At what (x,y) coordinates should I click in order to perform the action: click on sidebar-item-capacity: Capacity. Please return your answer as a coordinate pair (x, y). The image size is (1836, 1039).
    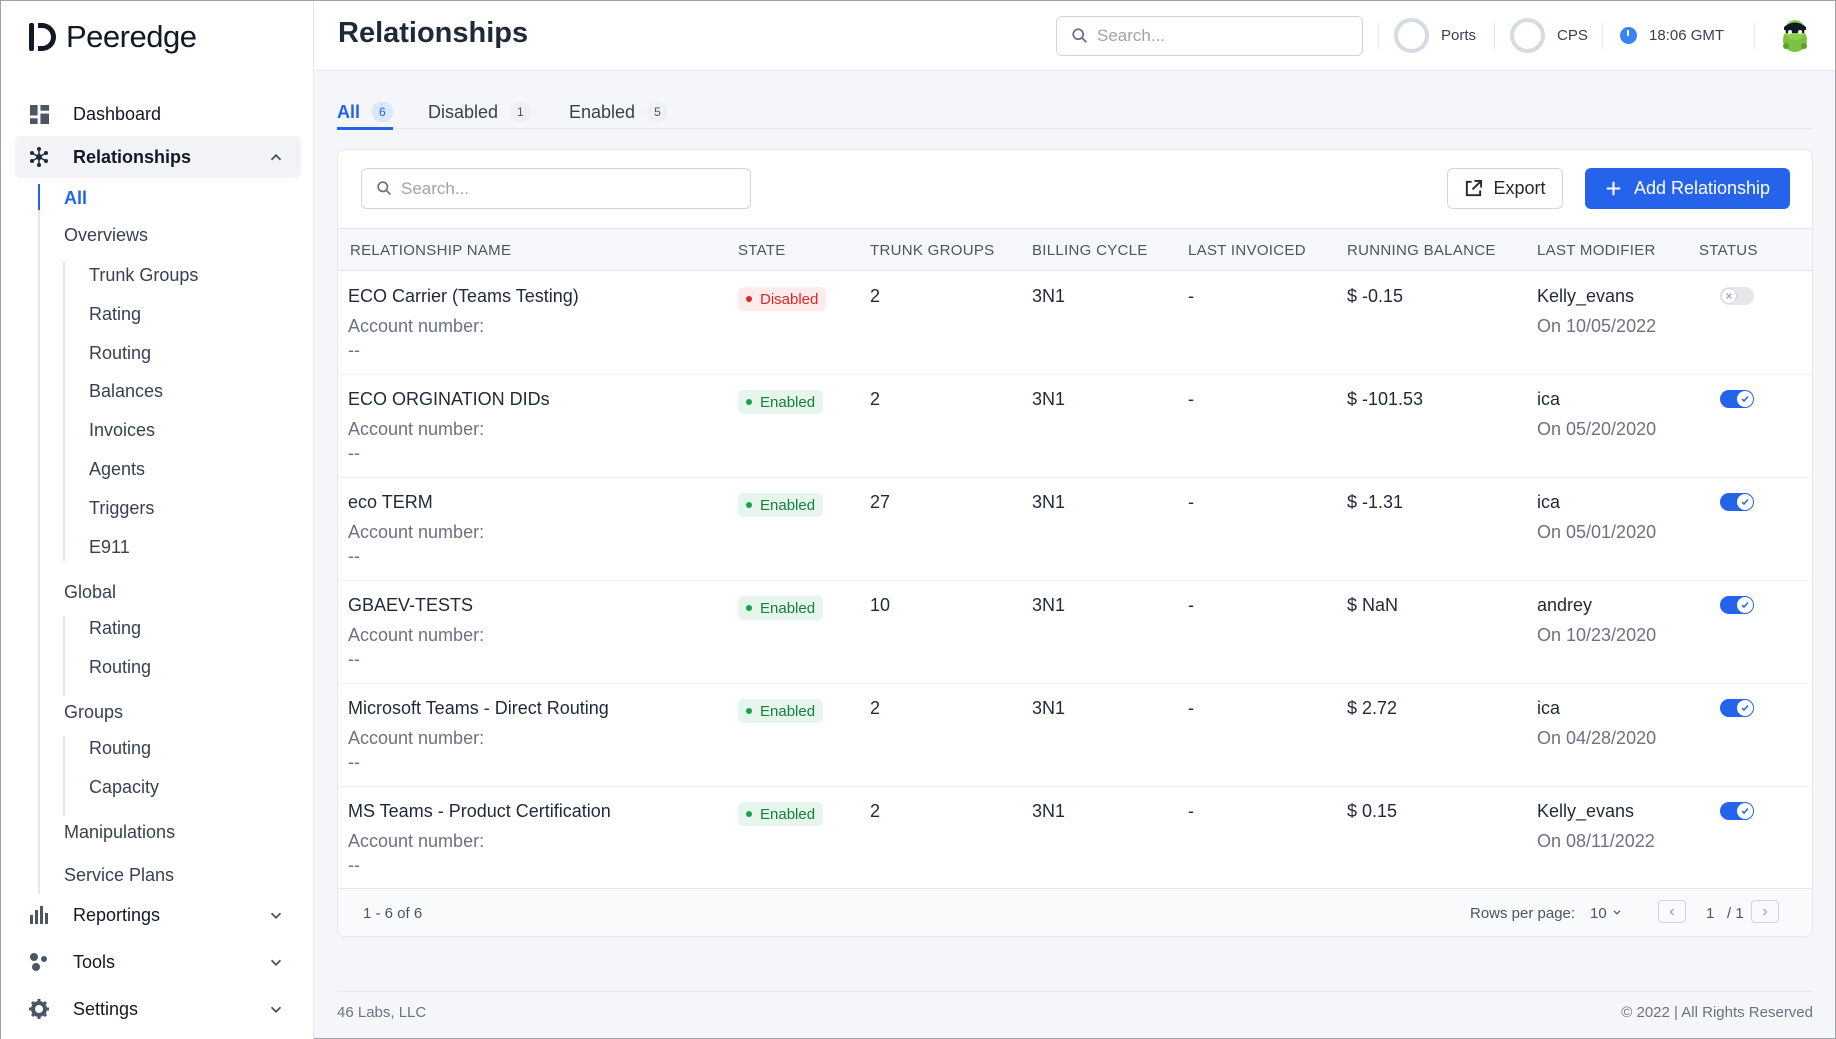
    Looking at the image, I should click on (124, 787).